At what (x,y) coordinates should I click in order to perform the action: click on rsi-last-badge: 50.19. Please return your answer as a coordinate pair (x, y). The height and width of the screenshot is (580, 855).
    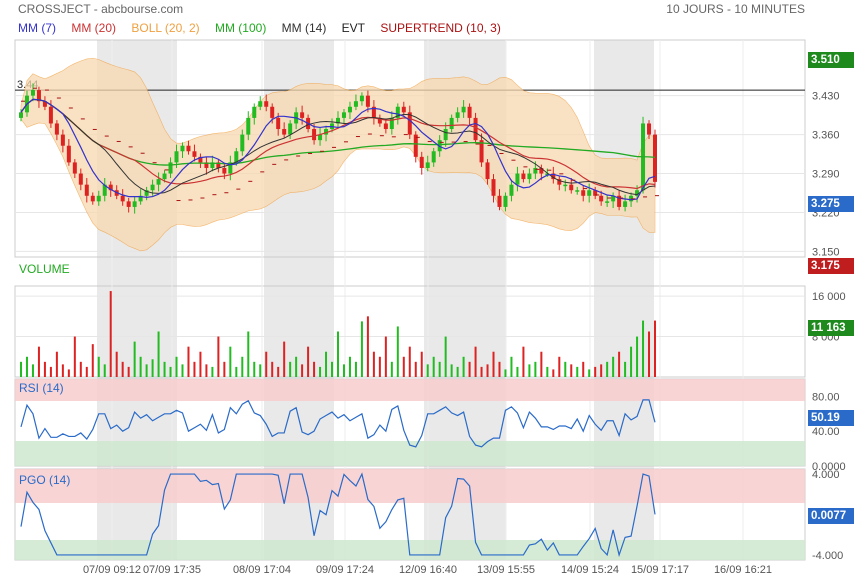
    Looking at the image, I should click on (831, 418).